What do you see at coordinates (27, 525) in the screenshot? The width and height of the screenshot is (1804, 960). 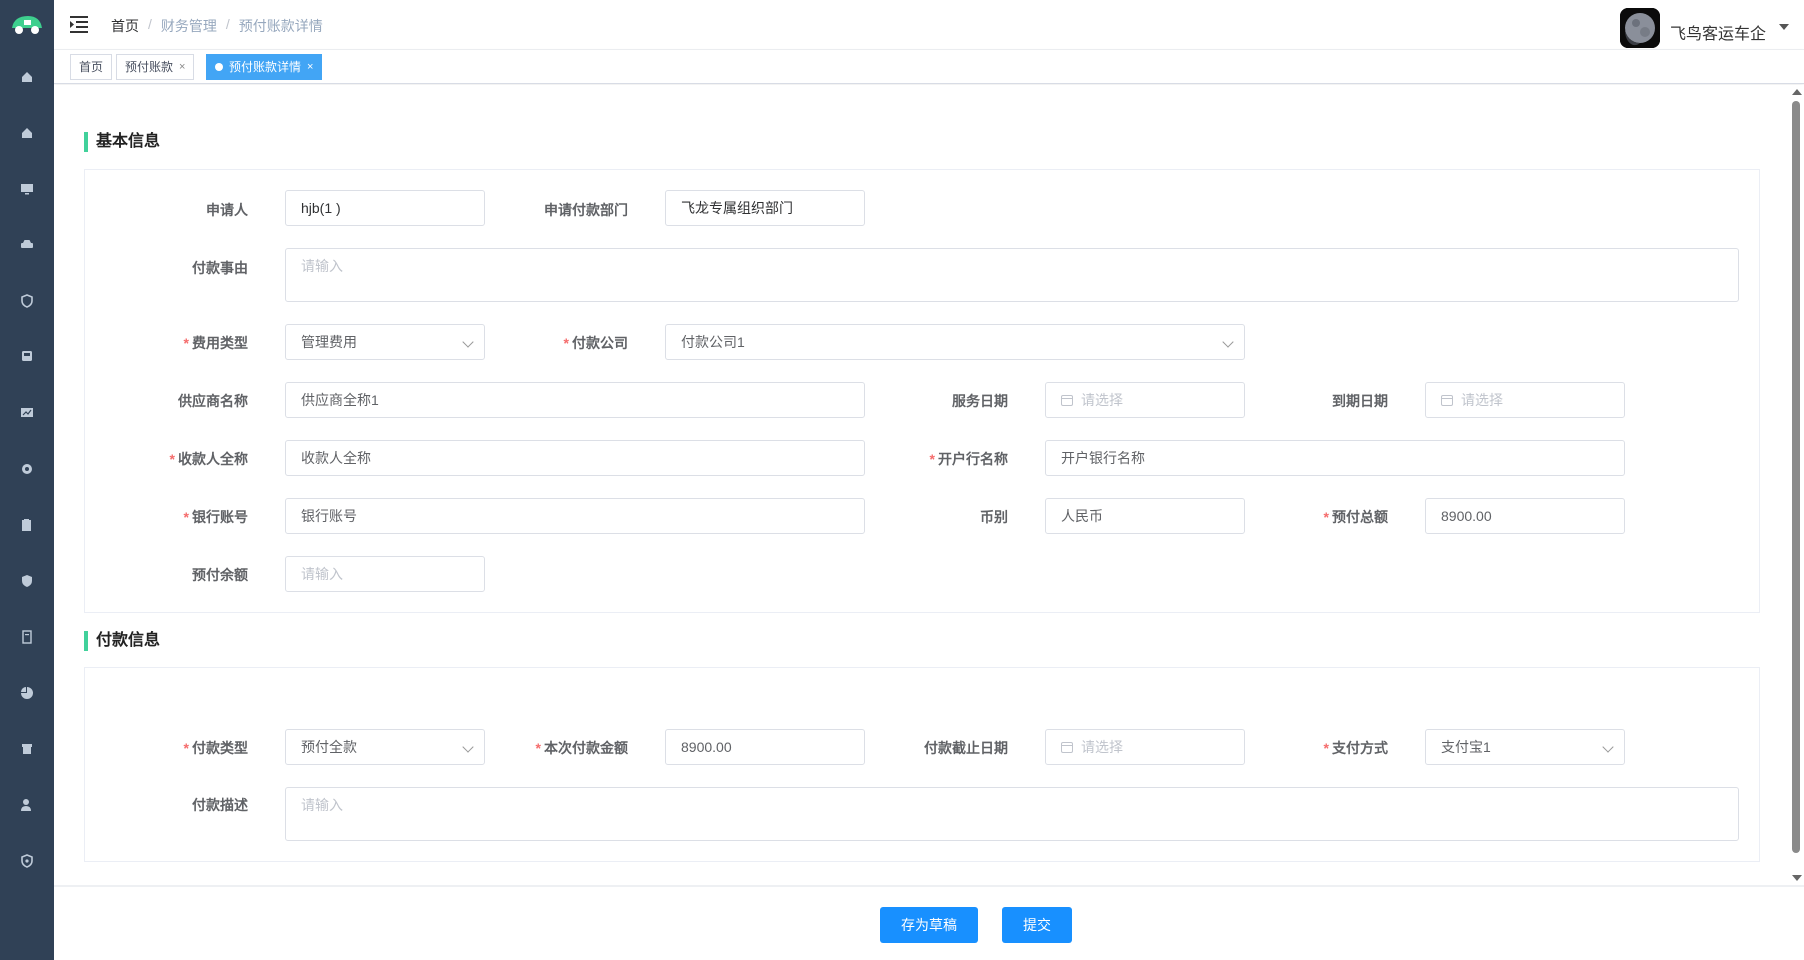 I see `clipboard-icon` at bounding box center [27, 525].